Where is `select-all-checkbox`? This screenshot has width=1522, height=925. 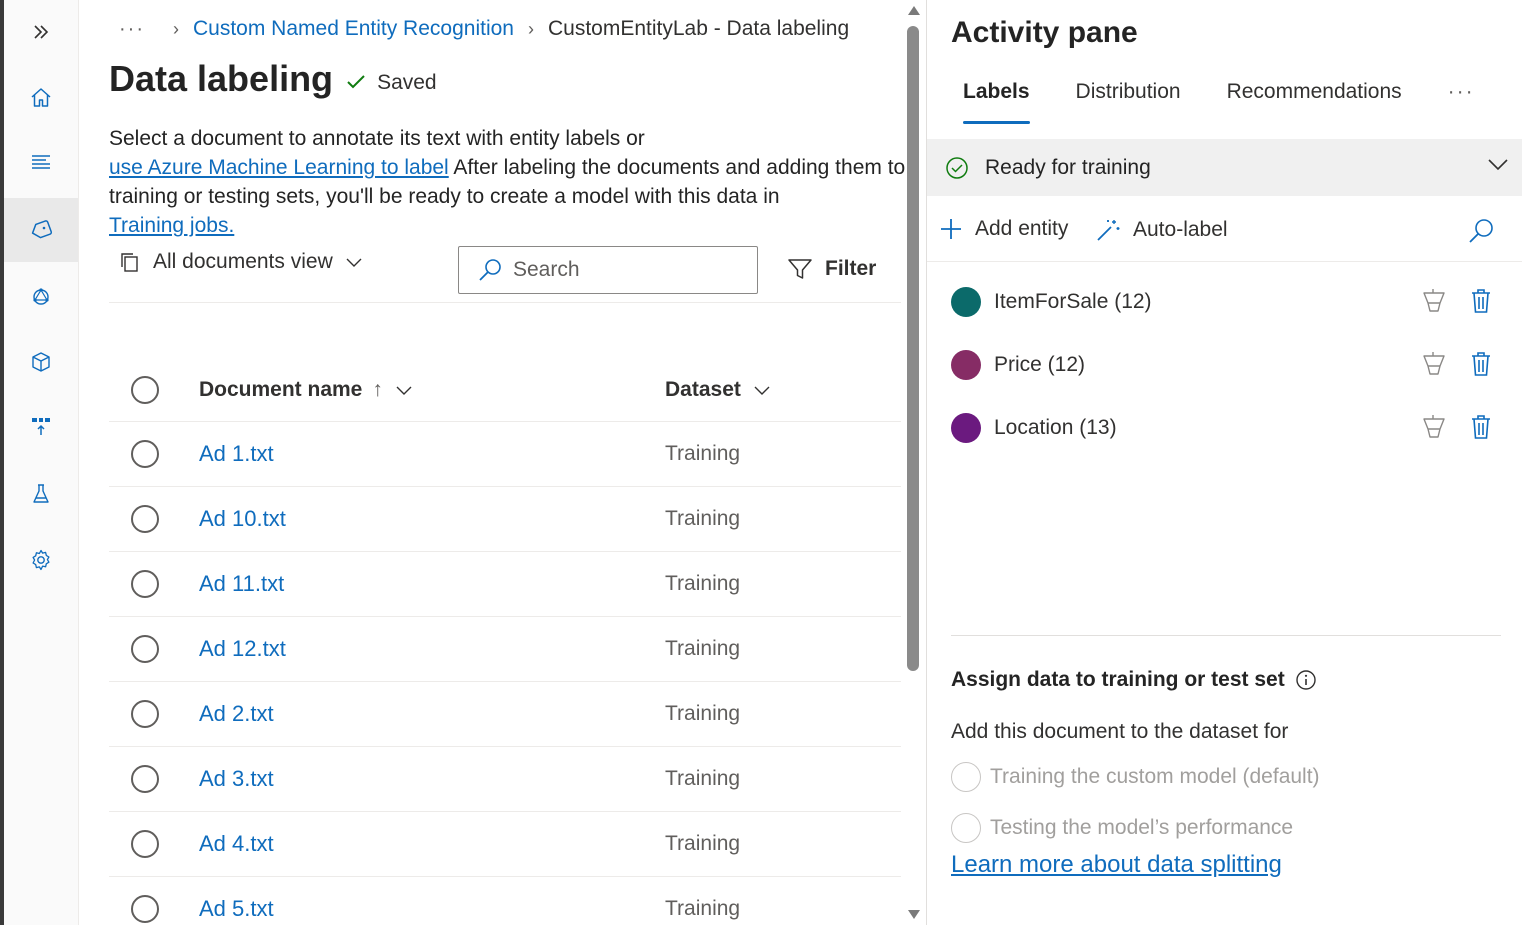
select-all-checkbox is located at coordinates (145, 389).